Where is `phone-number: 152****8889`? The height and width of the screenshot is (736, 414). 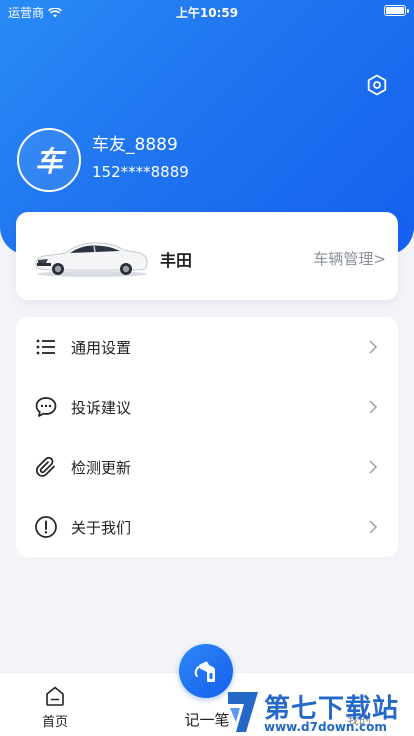 phone-number: 152****8889 is located at coordinates (140, 172).